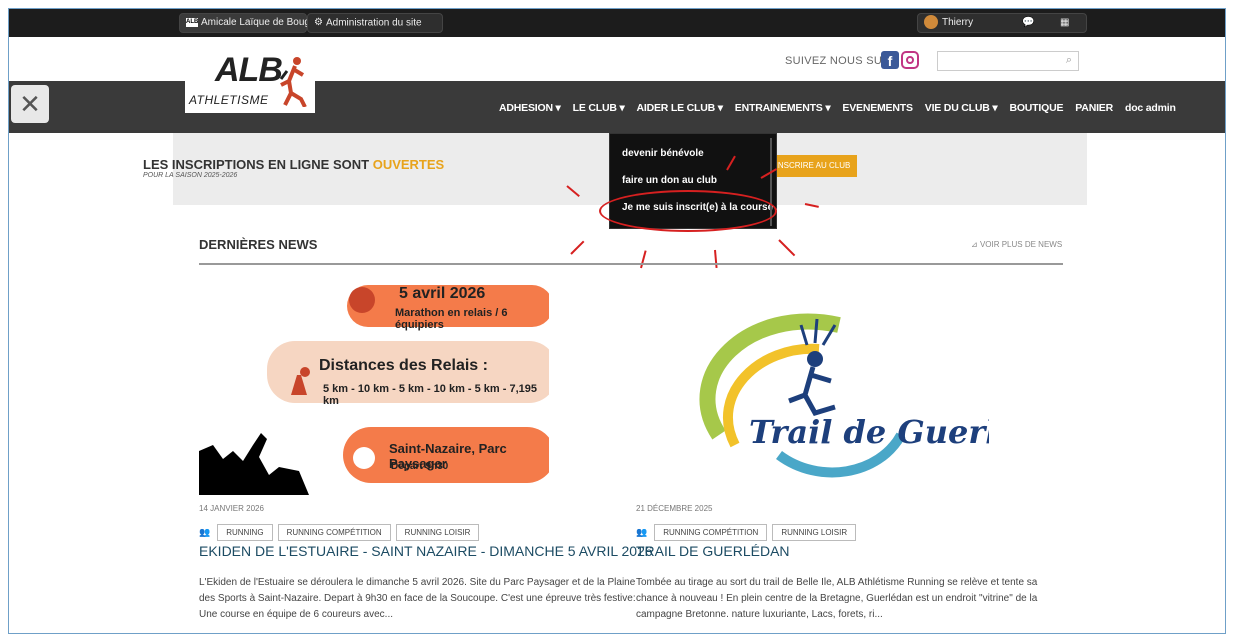  I want to click on trail-guerledan-logo, so click(802, 395).